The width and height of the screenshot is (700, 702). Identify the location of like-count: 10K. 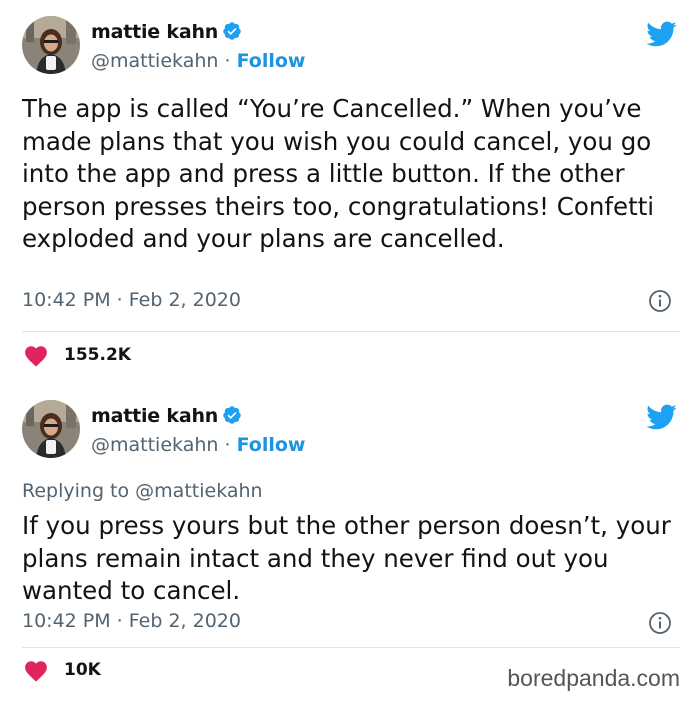
(82, 670).